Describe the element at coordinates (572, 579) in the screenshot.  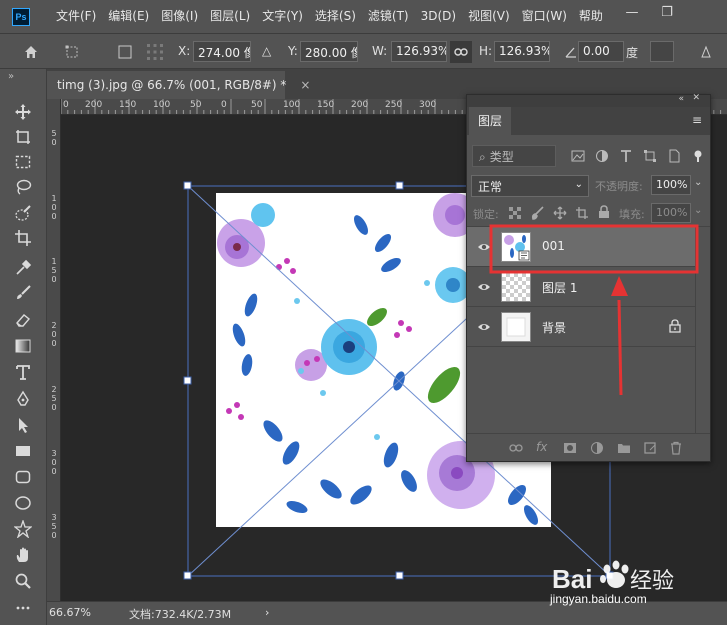
I see `svg-text: Bai` at that location.